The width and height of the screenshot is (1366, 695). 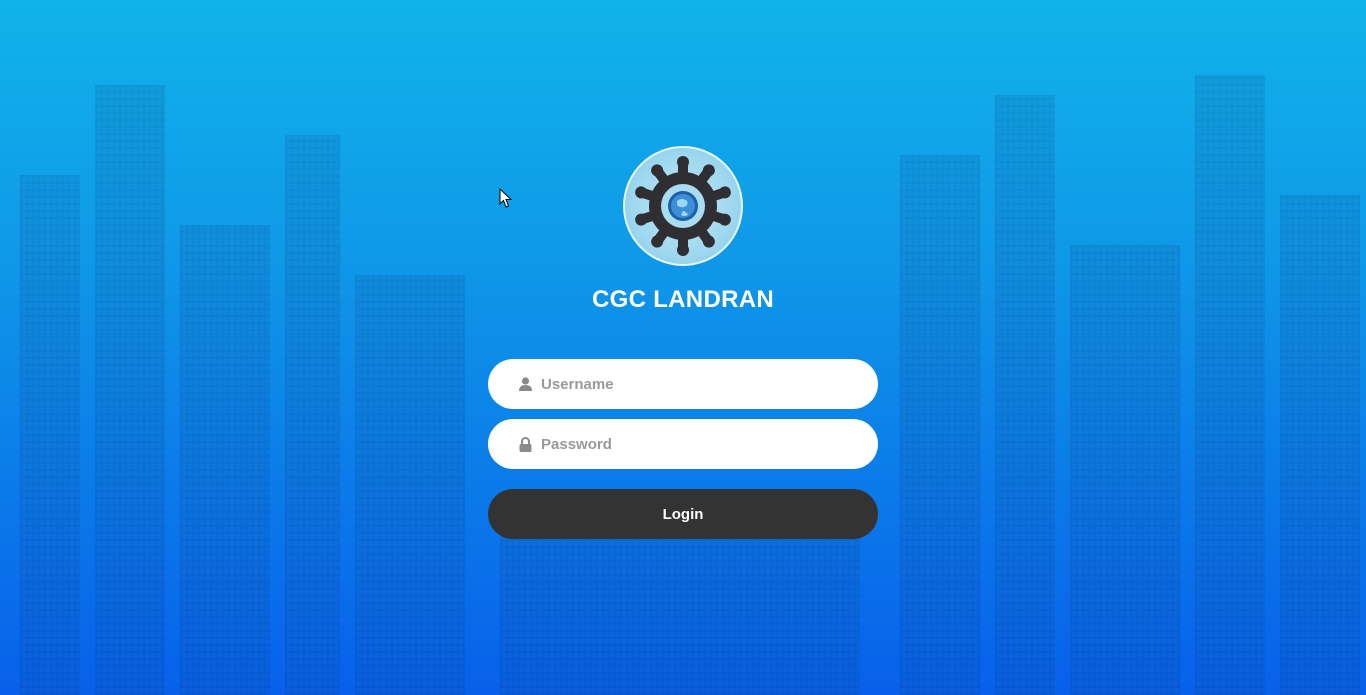 I want to click on password-input, so click(x=701, y=444).